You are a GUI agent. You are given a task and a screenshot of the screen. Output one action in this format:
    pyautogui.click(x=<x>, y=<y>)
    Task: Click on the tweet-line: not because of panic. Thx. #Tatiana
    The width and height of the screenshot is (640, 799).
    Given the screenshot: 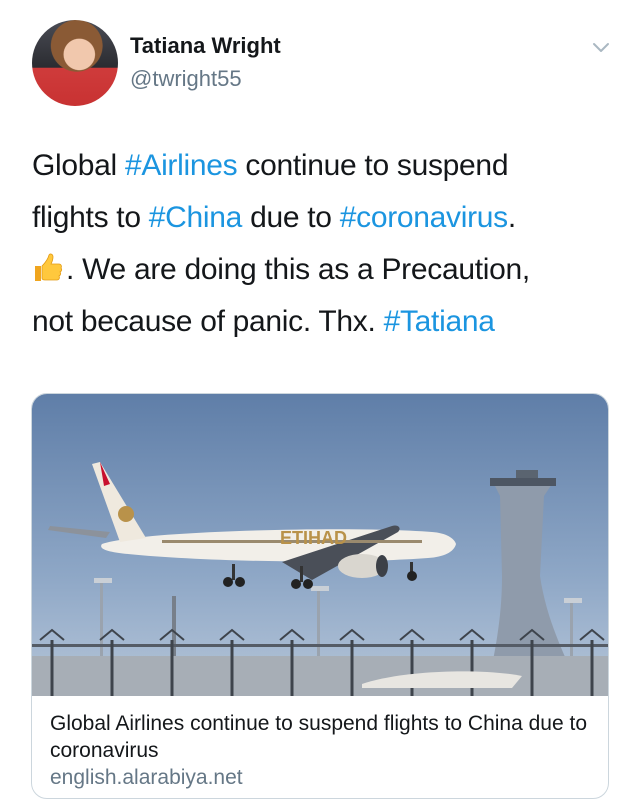 What is the action you would take?
    pyautogui.click(x=327, y=322)
    